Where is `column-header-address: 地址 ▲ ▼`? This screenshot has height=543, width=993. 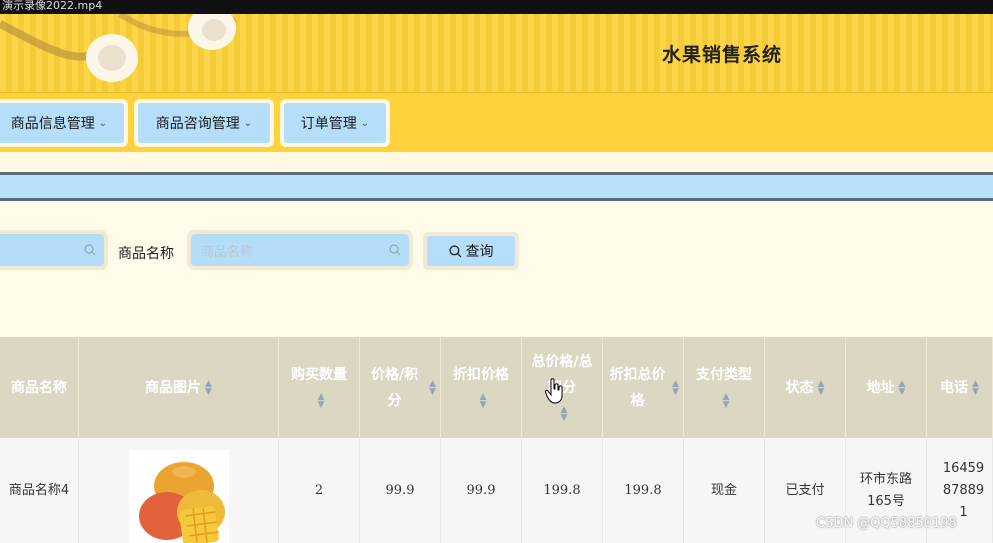 column-header-address: 地址 ▲ ▼ is located at coordinates (886, 387).